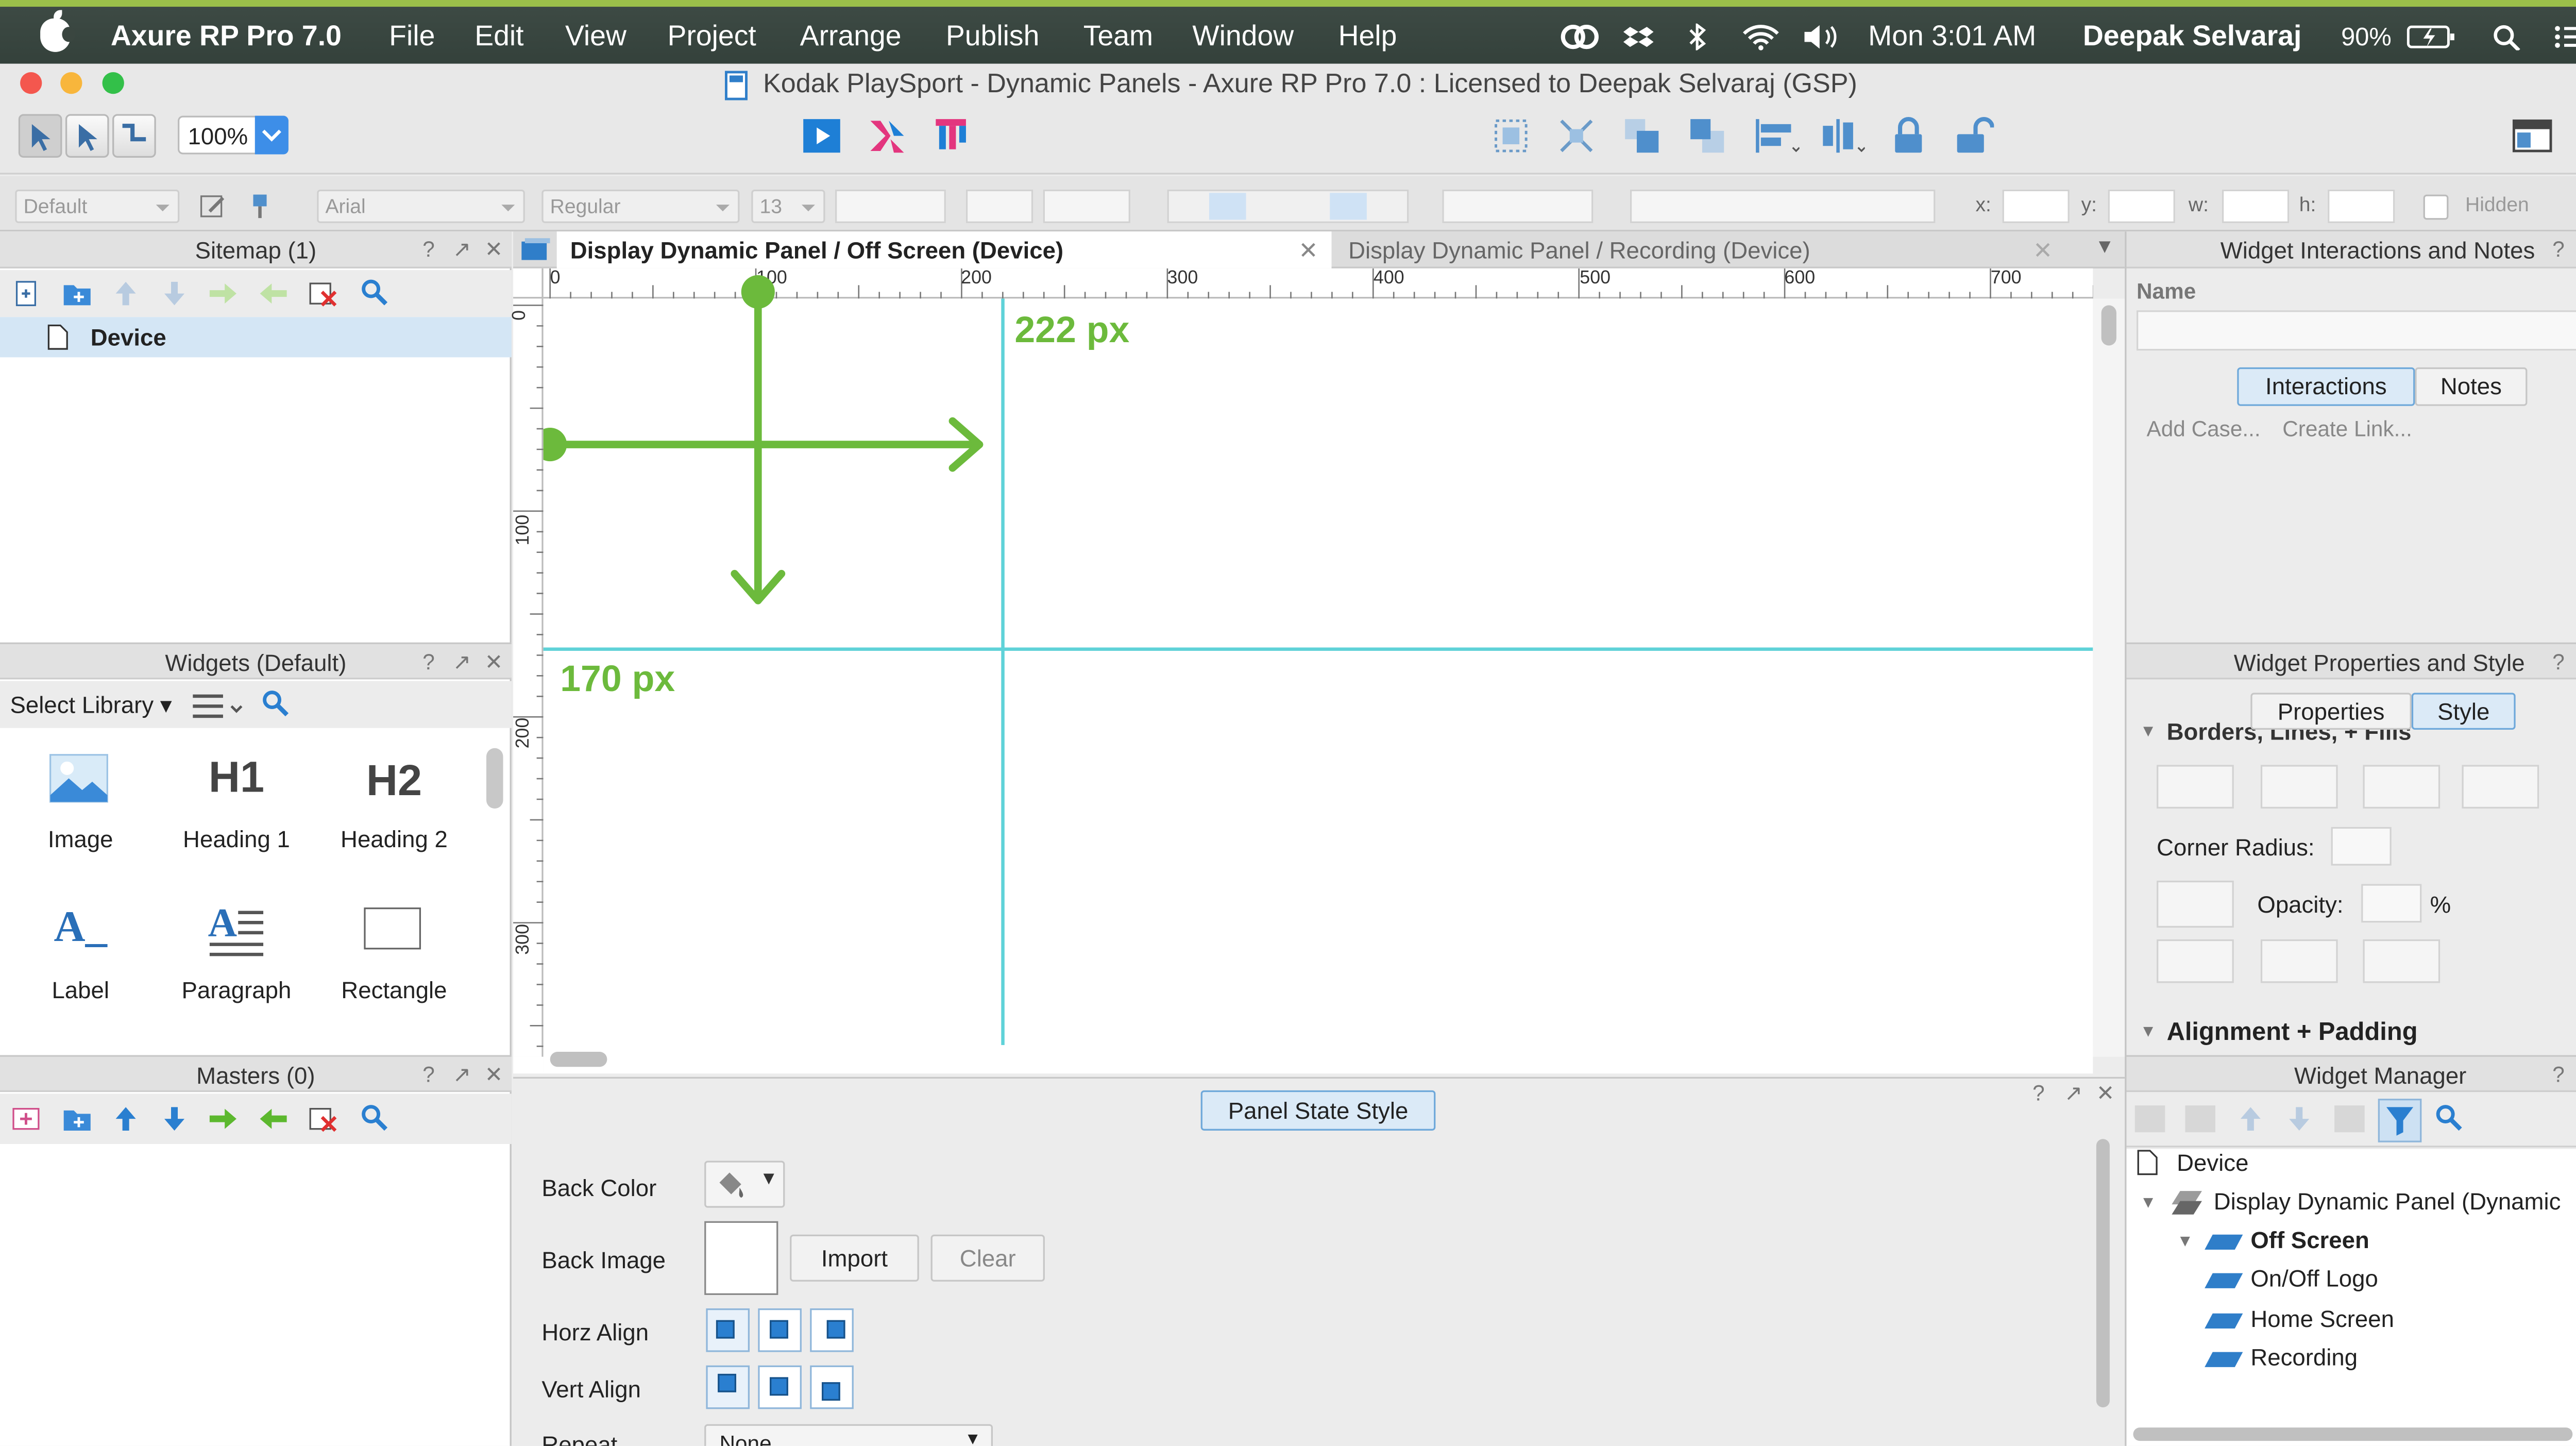 The height and width of the screenshot is (1446, 2576). What do you see at coordinates (2326, 386) in the screenshot?
I see `interactions-tab: Interactions` at bounding box center [2326, 386].